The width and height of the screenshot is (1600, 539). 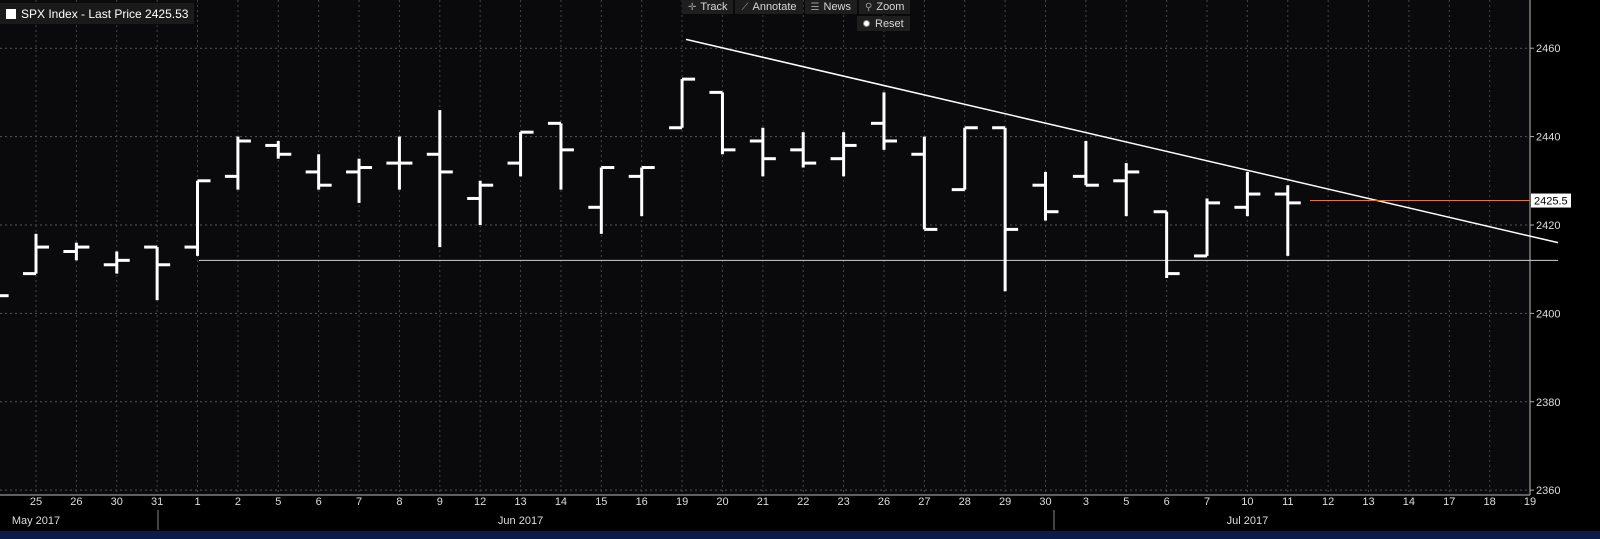 I want to click on track-button: ✛ Track, so click(x=708, y=7).